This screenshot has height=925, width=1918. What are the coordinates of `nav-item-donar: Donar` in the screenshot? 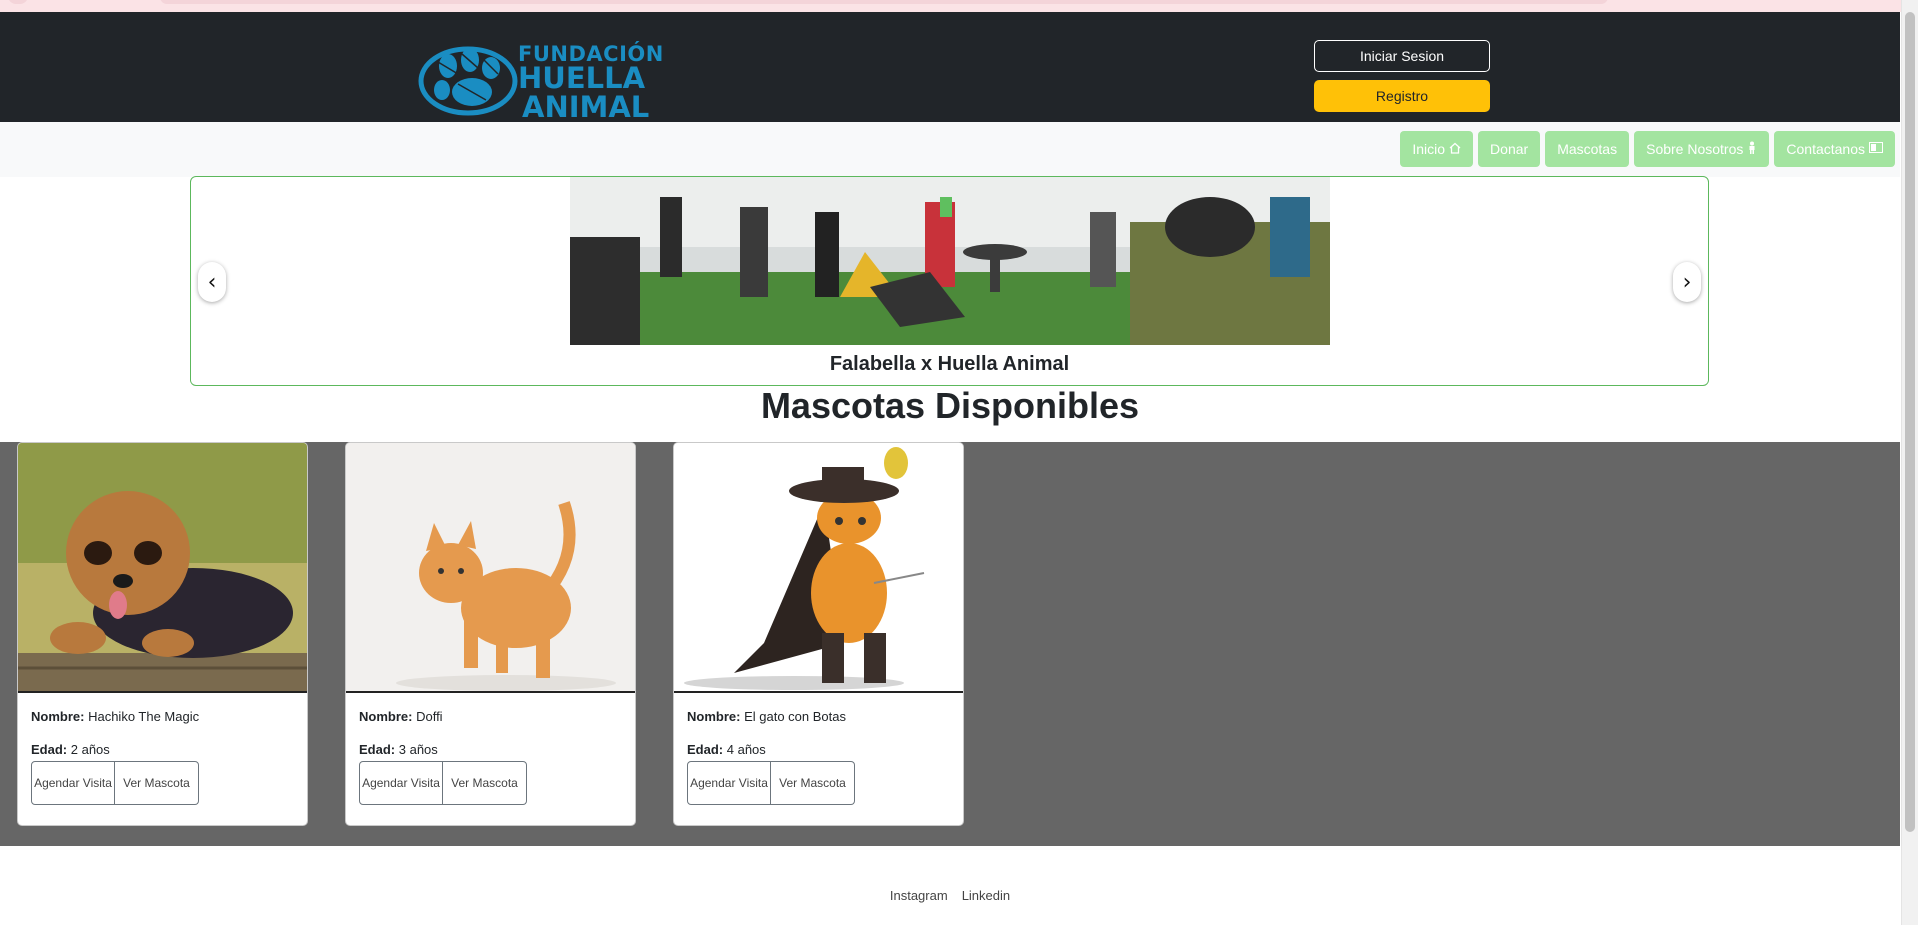 It's located at (1509, 149).